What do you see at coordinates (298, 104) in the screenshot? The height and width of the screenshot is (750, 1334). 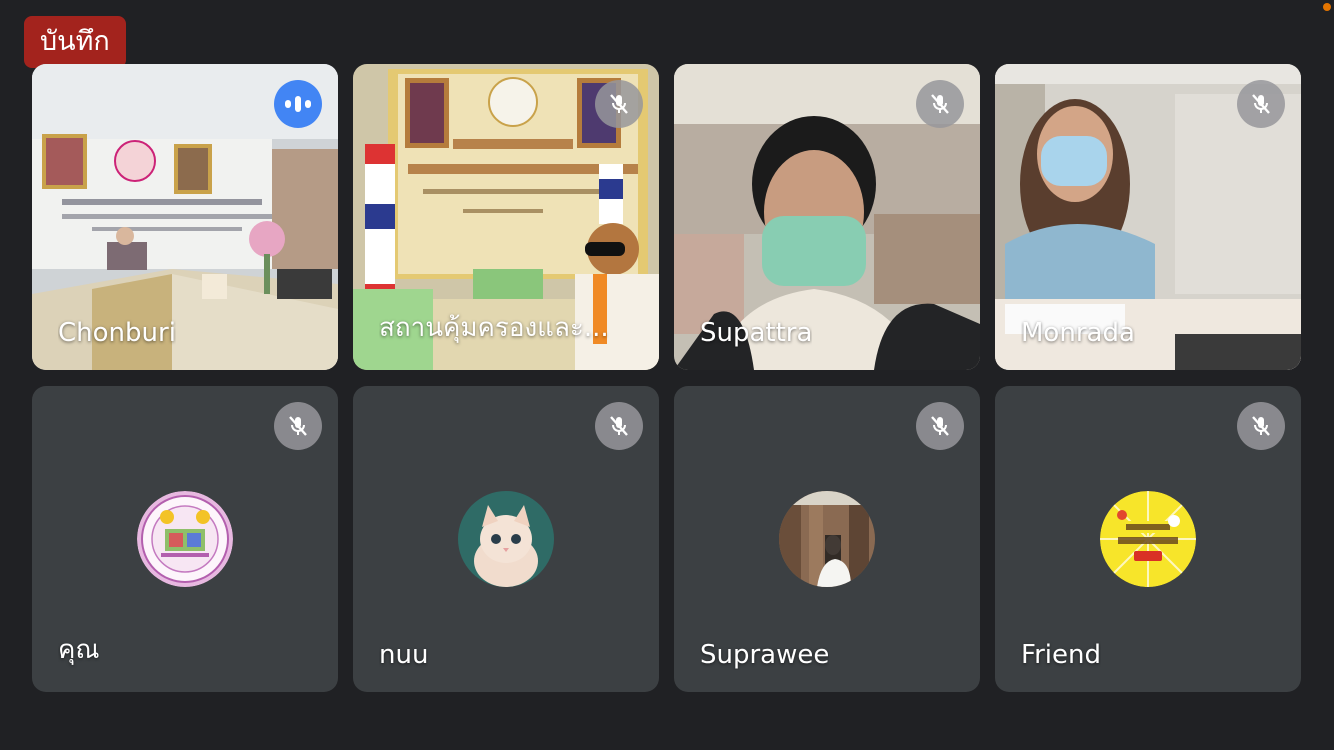 I see `speaking-indicator-icon` at bounding box center [298, 104].